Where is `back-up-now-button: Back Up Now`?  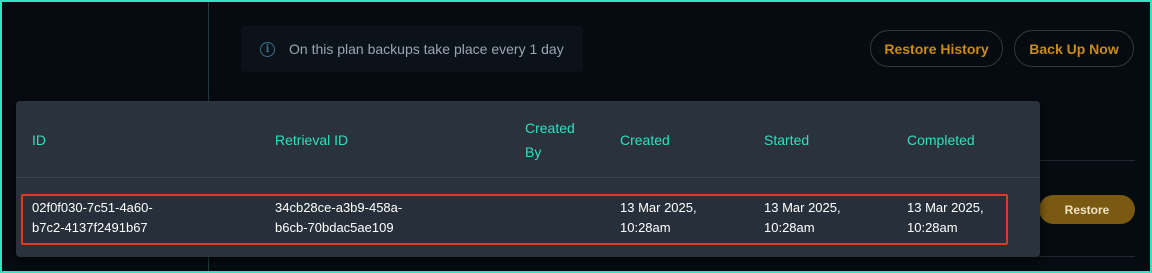
back-up-now-button: Back Up Now is located at coordinates (1074, 48).